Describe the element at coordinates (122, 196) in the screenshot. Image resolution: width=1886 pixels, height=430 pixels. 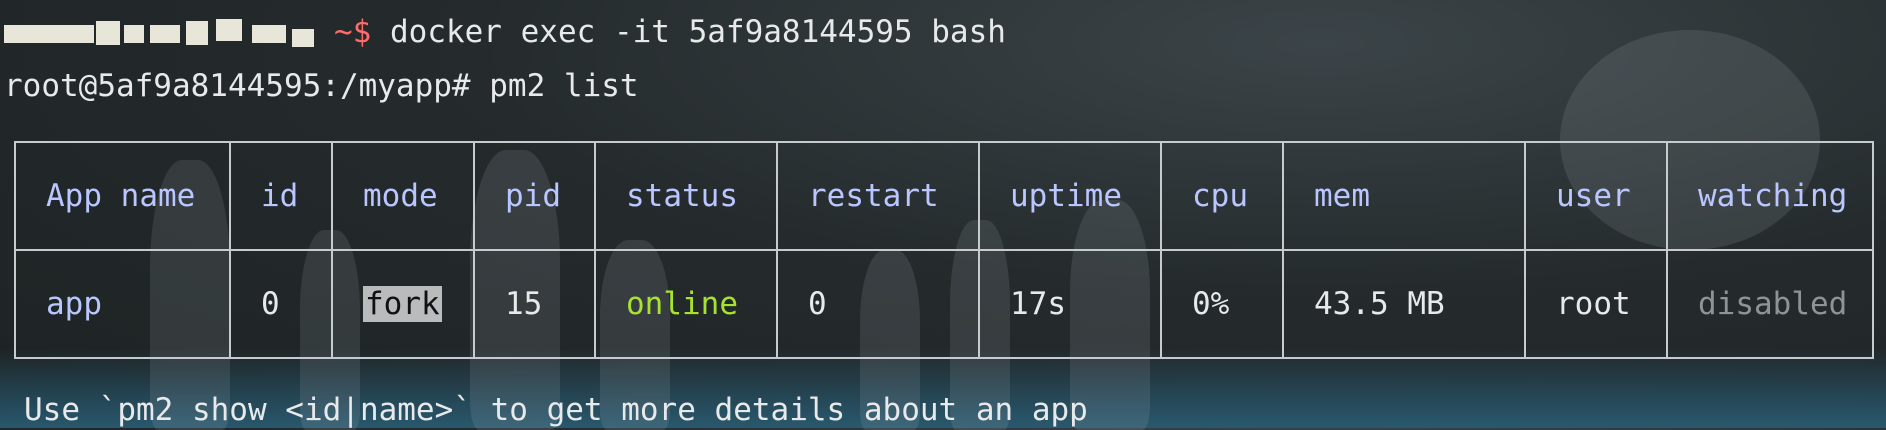
I see `header-app-name: App name` at that location.